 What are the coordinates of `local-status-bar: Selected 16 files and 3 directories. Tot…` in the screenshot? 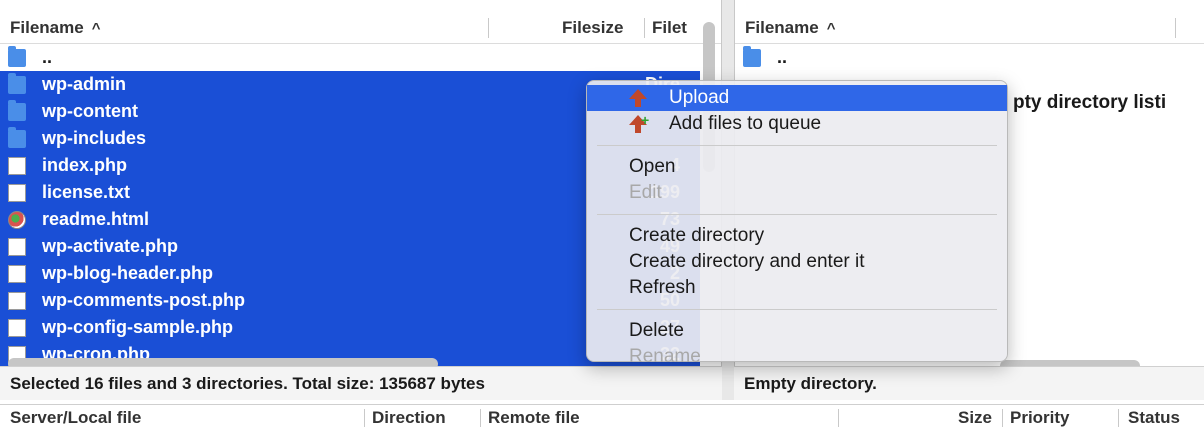 It's located at (361, 383).